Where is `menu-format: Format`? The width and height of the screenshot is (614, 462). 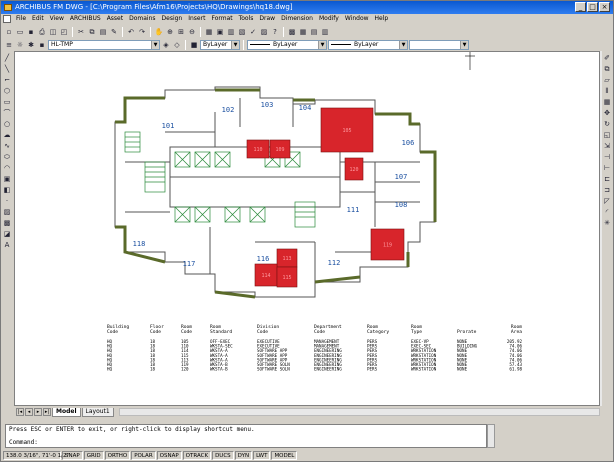 menu-format: Format is located at coordinates (221, 19).